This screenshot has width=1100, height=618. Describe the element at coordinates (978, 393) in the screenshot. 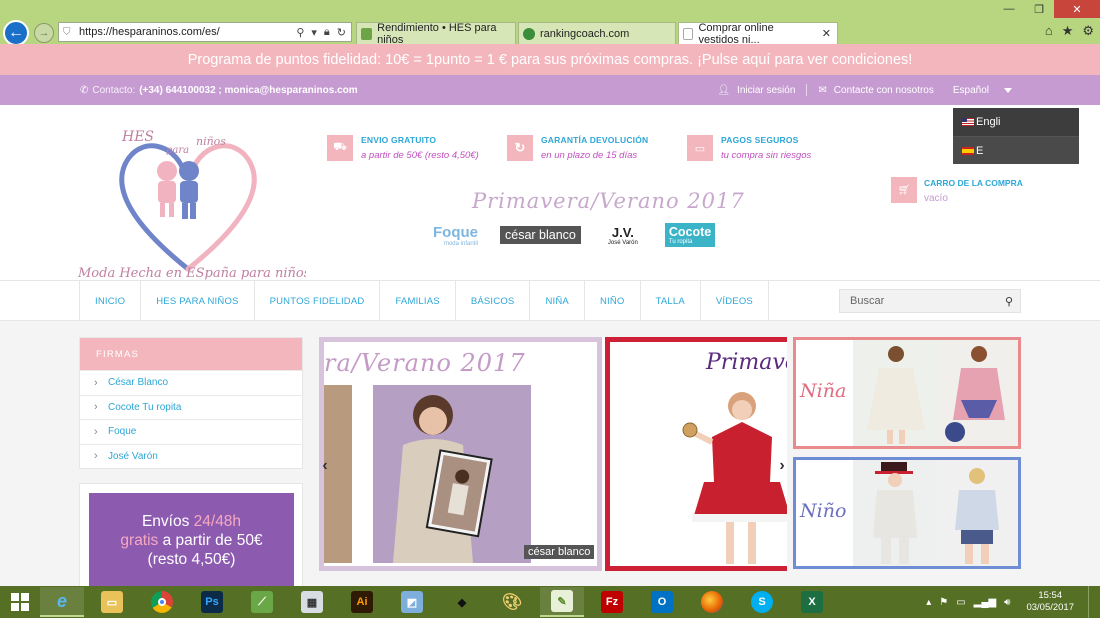

I see `tile-photo` at that location.